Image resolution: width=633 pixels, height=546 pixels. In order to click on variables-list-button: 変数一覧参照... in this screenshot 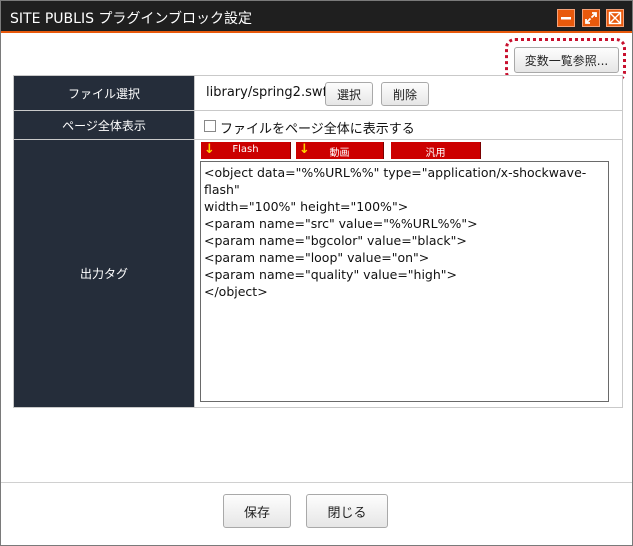, I will do `click(566, 60)`.